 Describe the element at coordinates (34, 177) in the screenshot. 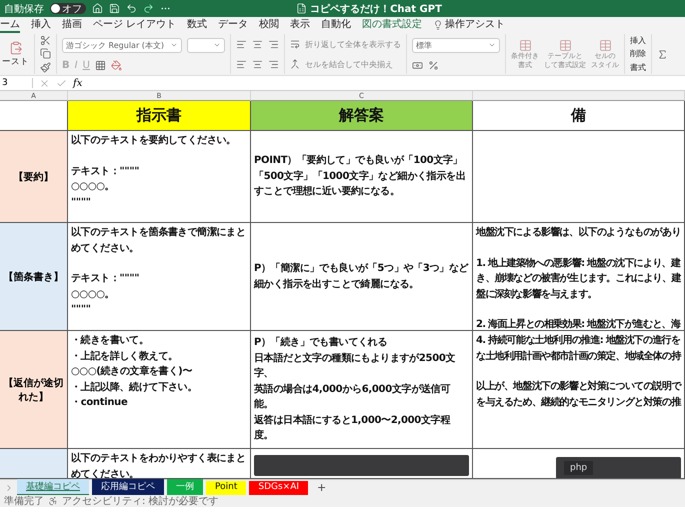

I see `category-cell: 【要約】` at that location.